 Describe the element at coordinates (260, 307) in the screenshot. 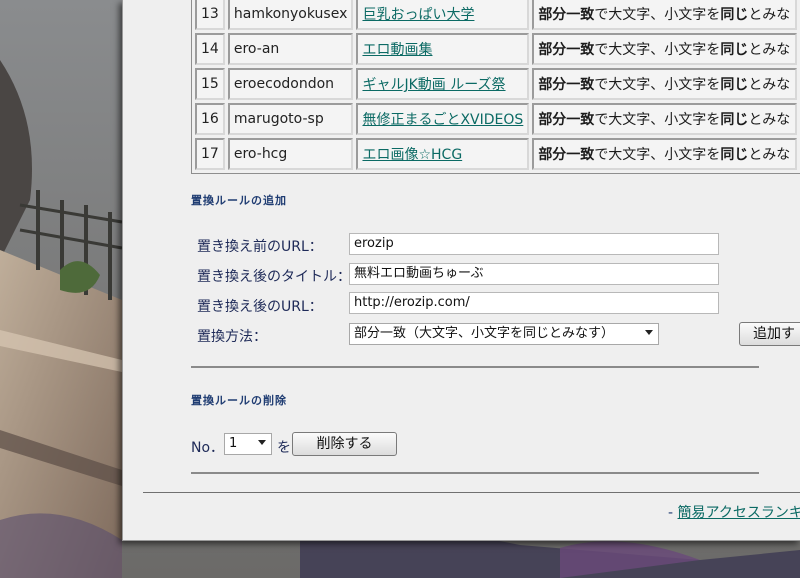

I see `after-url-label: 置き換え後のURL：` at that location.